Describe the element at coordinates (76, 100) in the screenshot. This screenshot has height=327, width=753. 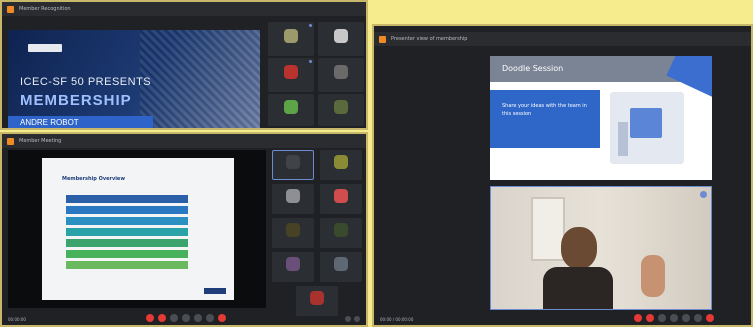
I see `banner-line-2: MEMBERSHIP` at that location.